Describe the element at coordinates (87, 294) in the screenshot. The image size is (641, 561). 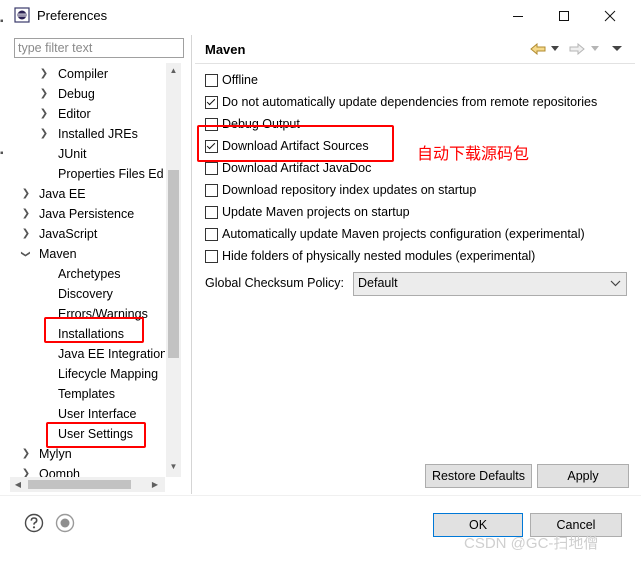
I see `tree-item-discovery: Discovery` at that location.